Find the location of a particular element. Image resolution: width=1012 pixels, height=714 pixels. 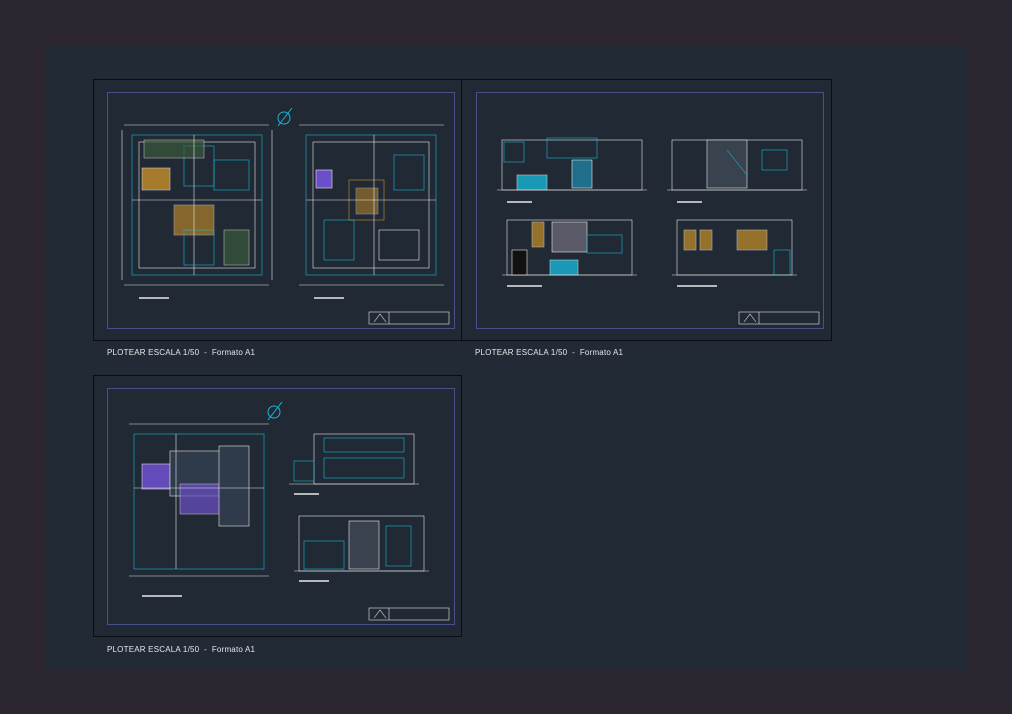

roof-plan is located at coordinates (199, 510).